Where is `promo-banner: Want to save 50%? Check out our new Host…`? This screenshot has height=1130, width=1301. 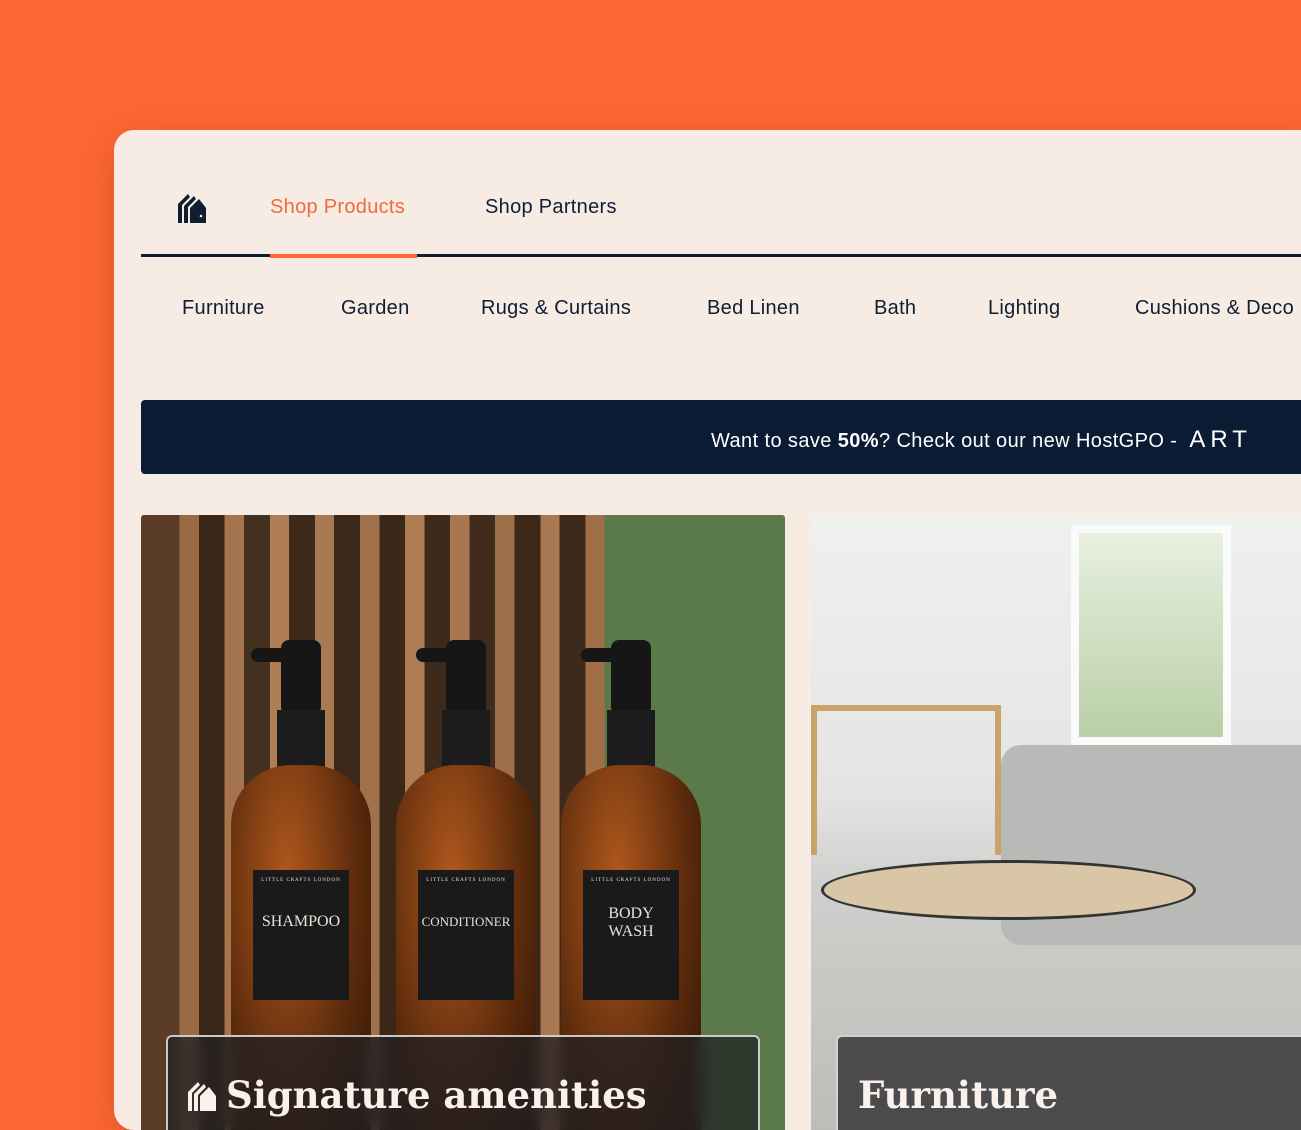 promo-banner: Want to save 50%? Check out our new Host… is located at coordinates (721, 437).